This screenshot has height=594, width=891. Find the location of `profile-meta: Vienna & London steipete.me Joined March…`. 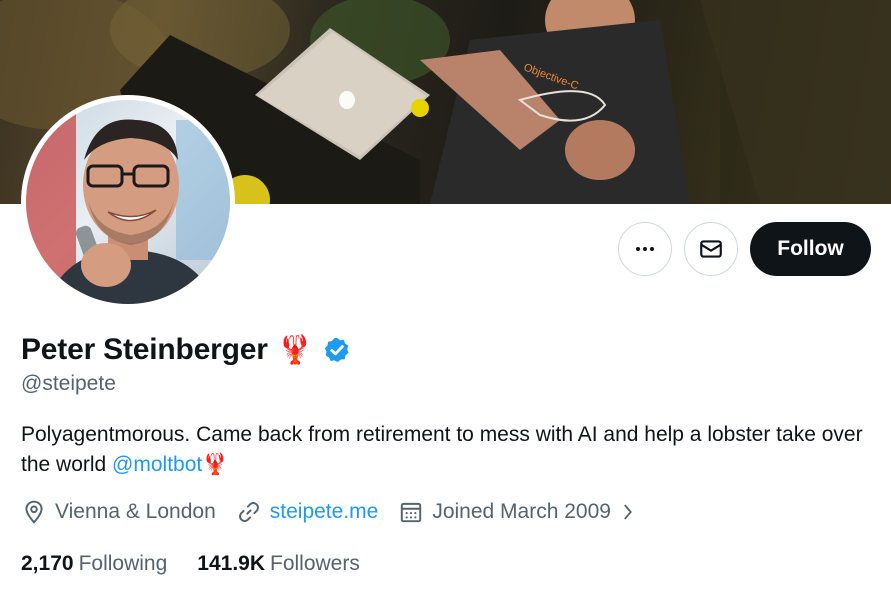

profile-meta: Vienna & London steipete.me Joined March… is located at coordinates (339, 512).